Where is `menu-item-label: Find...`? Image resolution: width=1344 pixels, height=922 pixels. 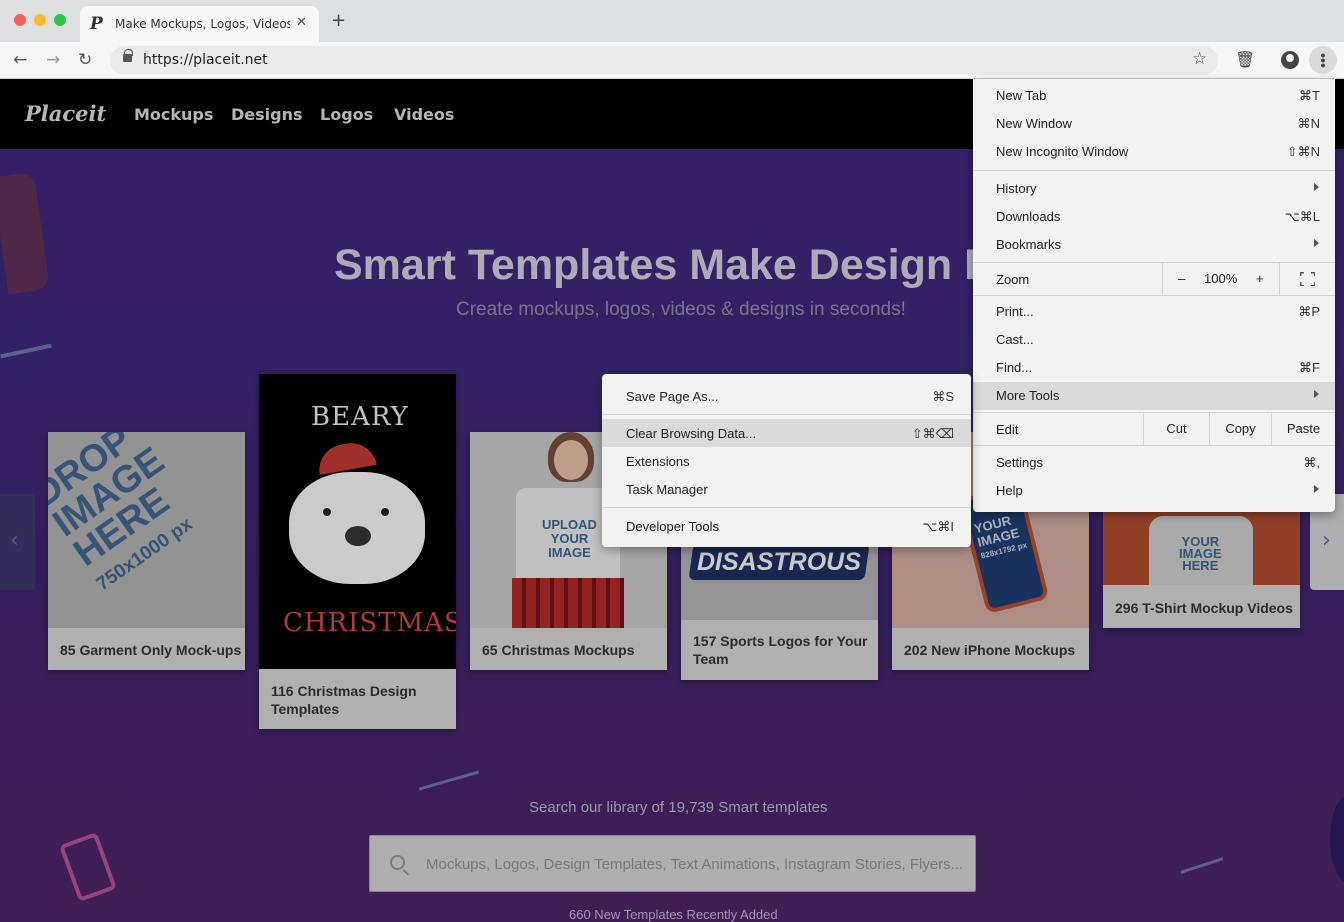 menu-item-label: Find... is located at coordinates (1014, 367).